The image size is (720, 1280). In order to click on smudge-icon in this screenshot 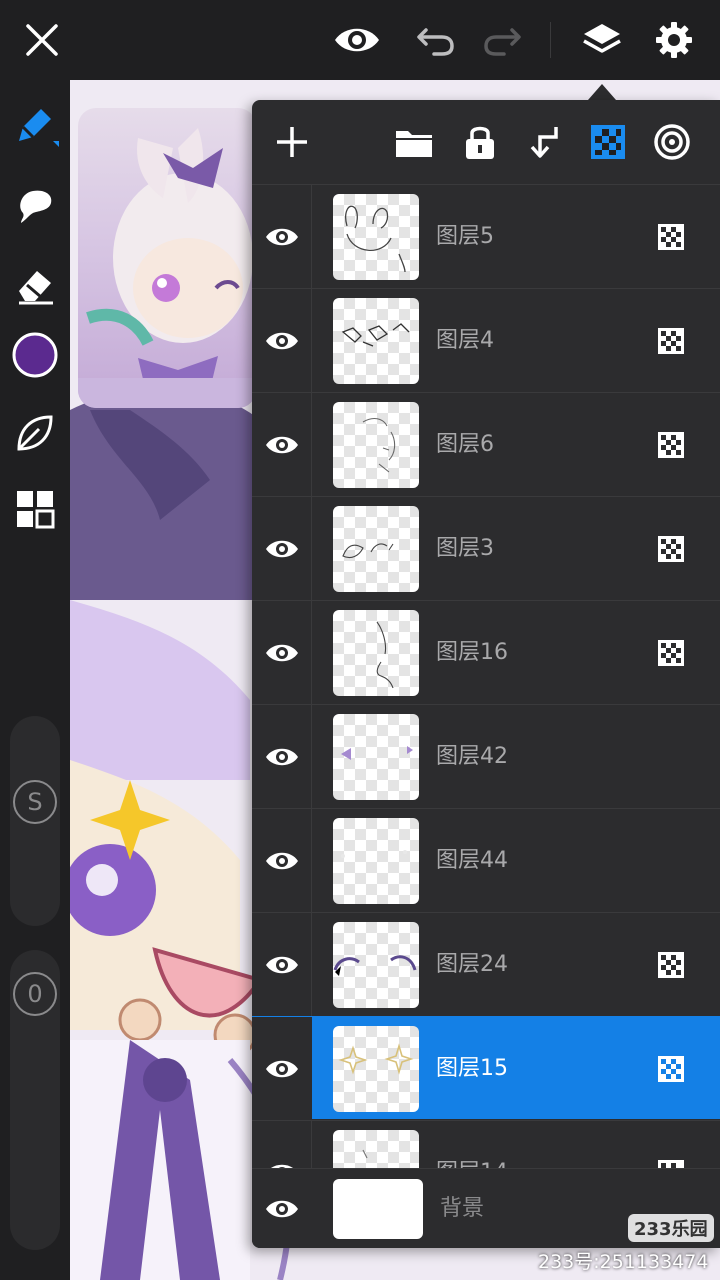, I will do `click(35, 205)`.